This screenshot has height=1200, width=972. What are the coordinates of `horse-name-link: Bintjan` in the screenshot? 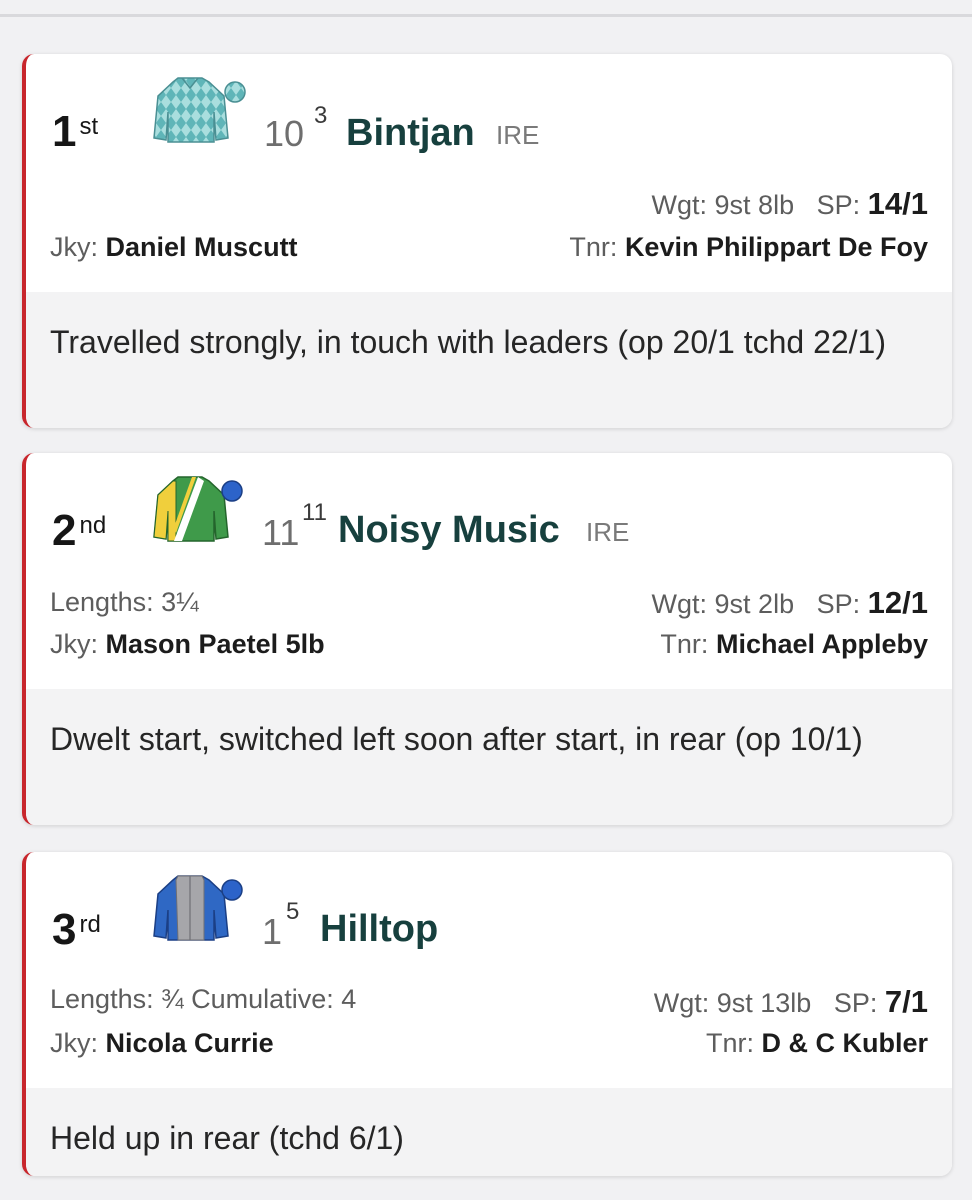 It's located at (410, 133).